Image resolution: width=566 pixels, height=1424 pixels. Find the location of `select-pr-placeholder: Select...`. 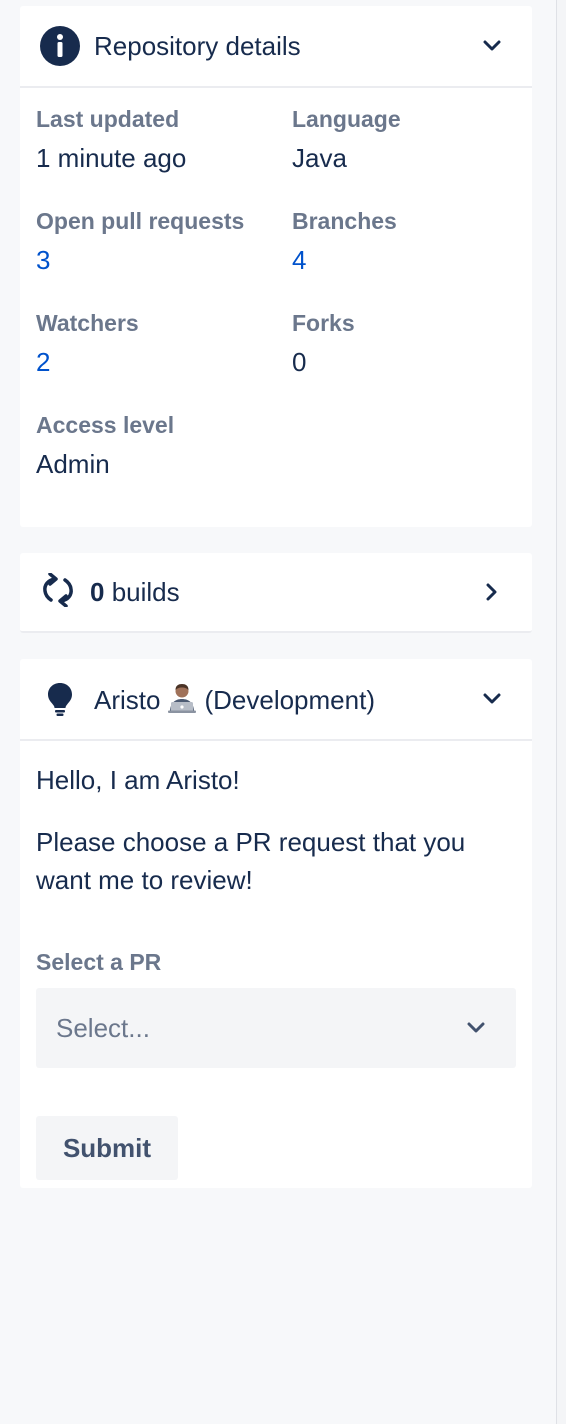

select-pr-placeholder: Select... is located at coordinates (103, 1027).